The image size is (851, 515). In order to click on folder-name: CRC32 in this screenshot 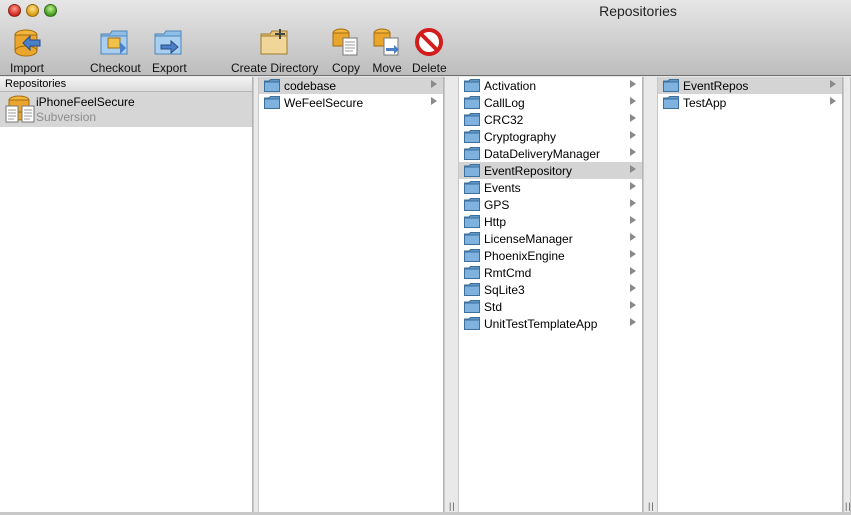, I will do `click(504, 119)`.